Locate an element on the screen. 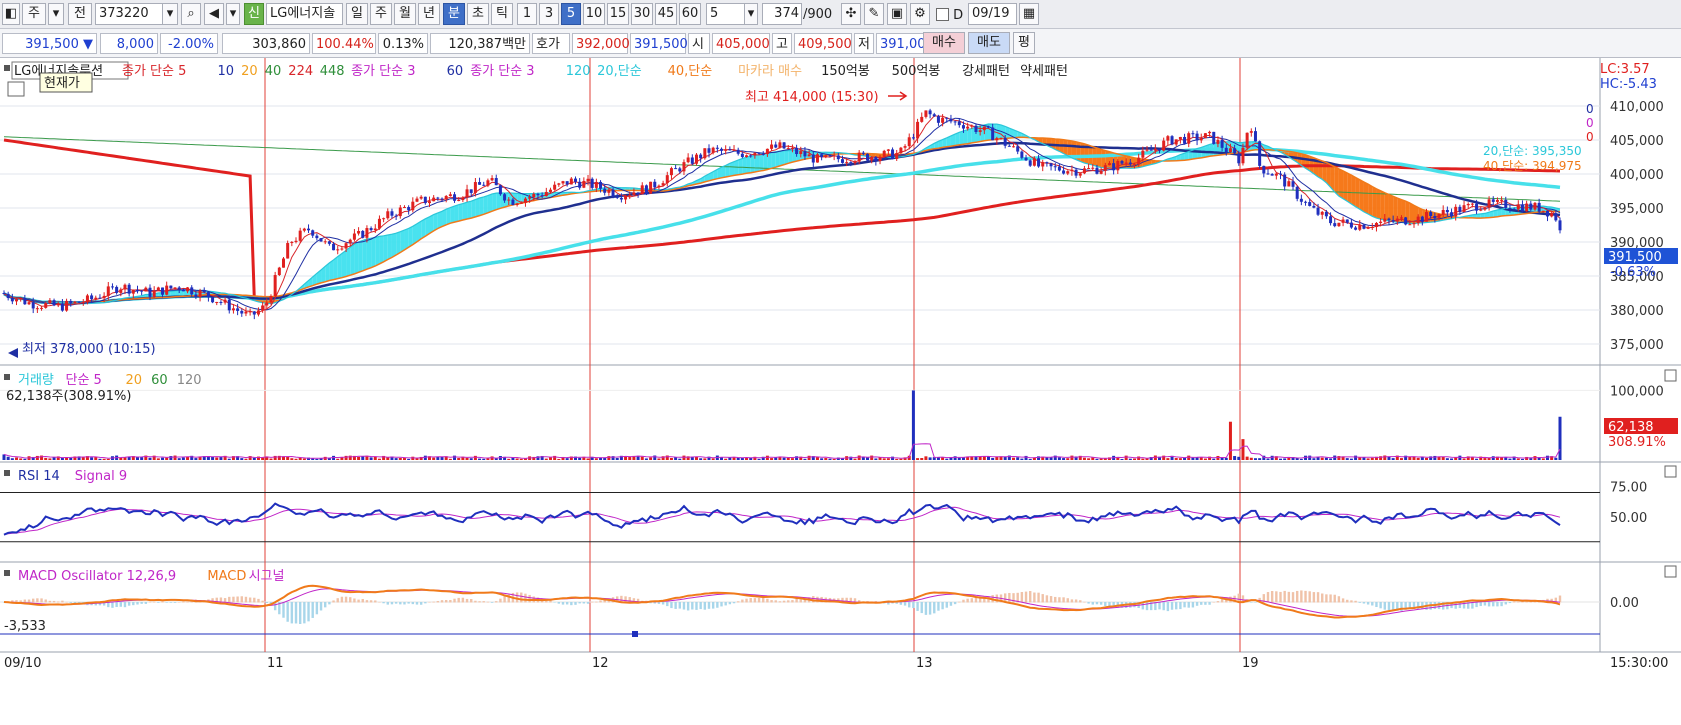  date-input: 09/19 is located at coordinates (992, 14).